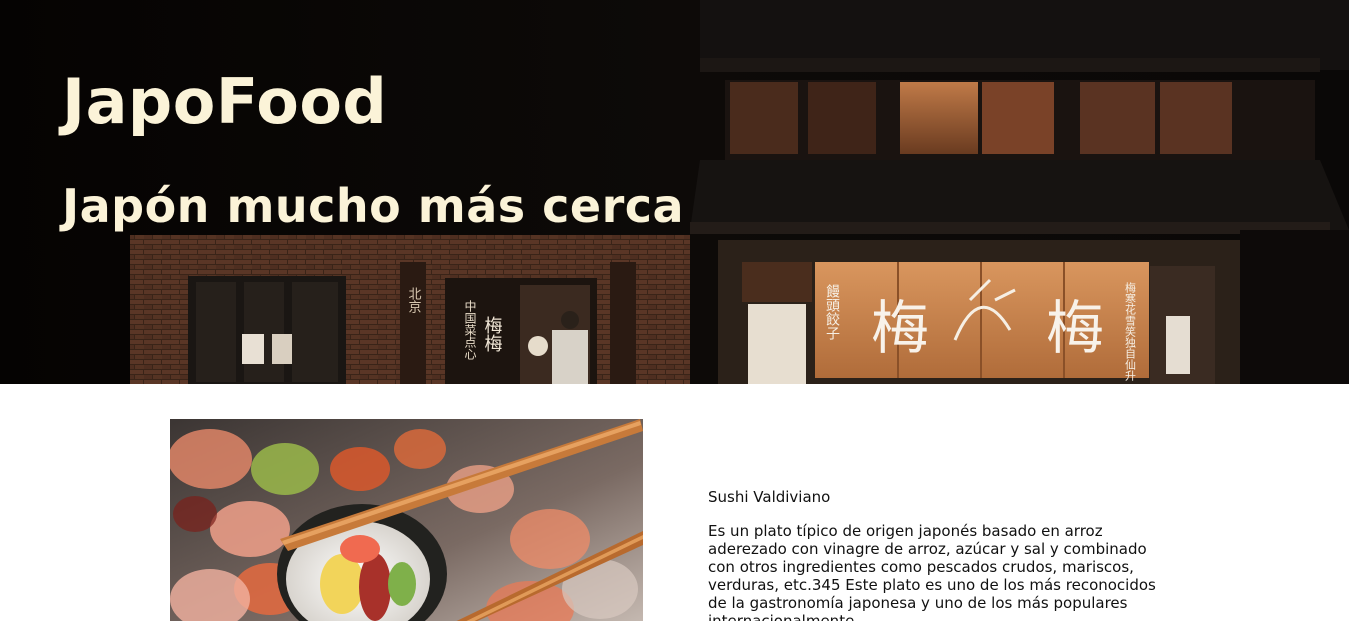 The height and width of the screenshot is (621, 1349). Describe the element at coordinates (406, 520) in the screenshot. I see `sushi-photo` at that location.